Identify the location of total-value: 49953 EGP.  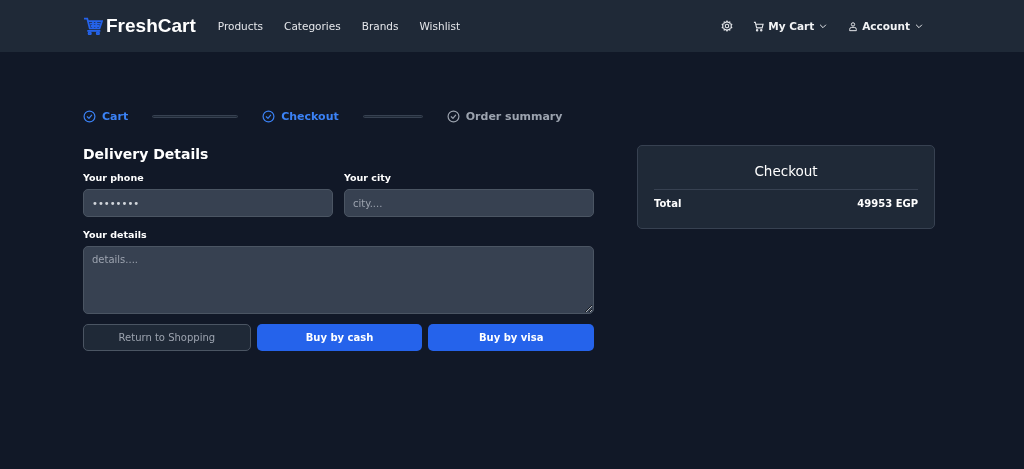
(887, 203).